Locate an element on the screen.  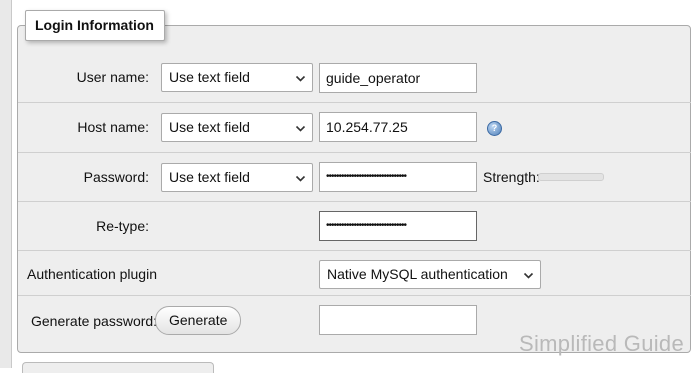
auth-plugin-select: Native MySQL authentication is located at coordinates (430, 274).